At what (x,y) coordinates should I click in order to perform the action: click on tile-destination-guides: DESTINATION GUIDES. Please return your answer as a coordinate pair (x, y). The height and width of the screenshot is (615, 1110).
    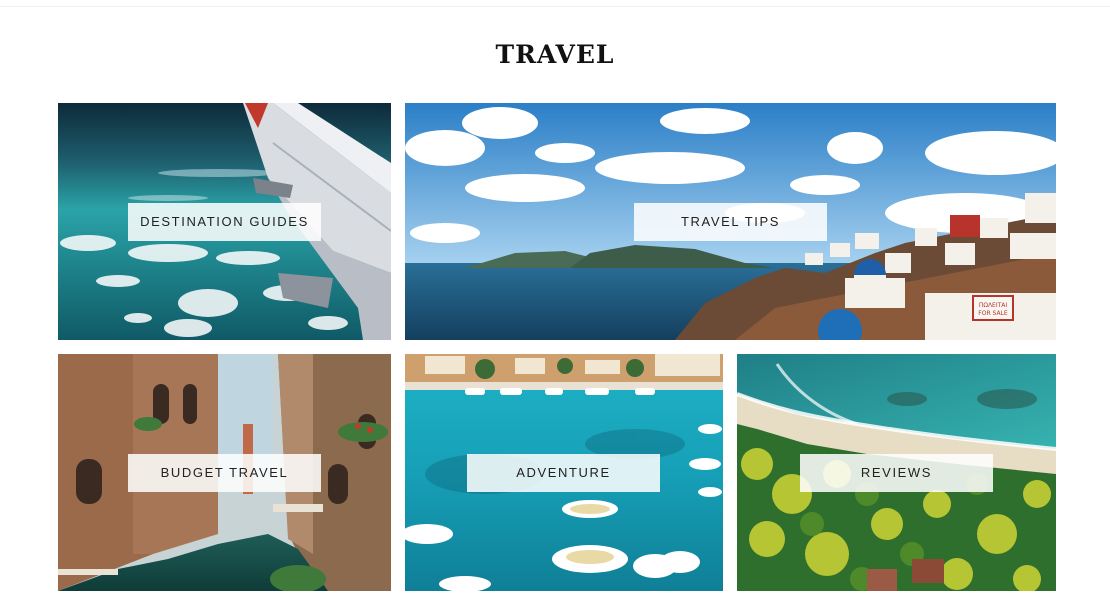
    Looking at the image, I should click on (224, 221).